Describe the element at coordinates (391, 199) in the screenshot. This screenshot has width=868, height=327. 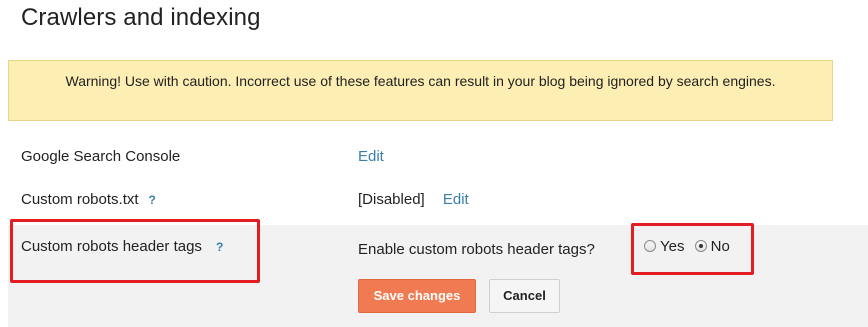
I see `robots-txt-status: [Disabled]` at that location.